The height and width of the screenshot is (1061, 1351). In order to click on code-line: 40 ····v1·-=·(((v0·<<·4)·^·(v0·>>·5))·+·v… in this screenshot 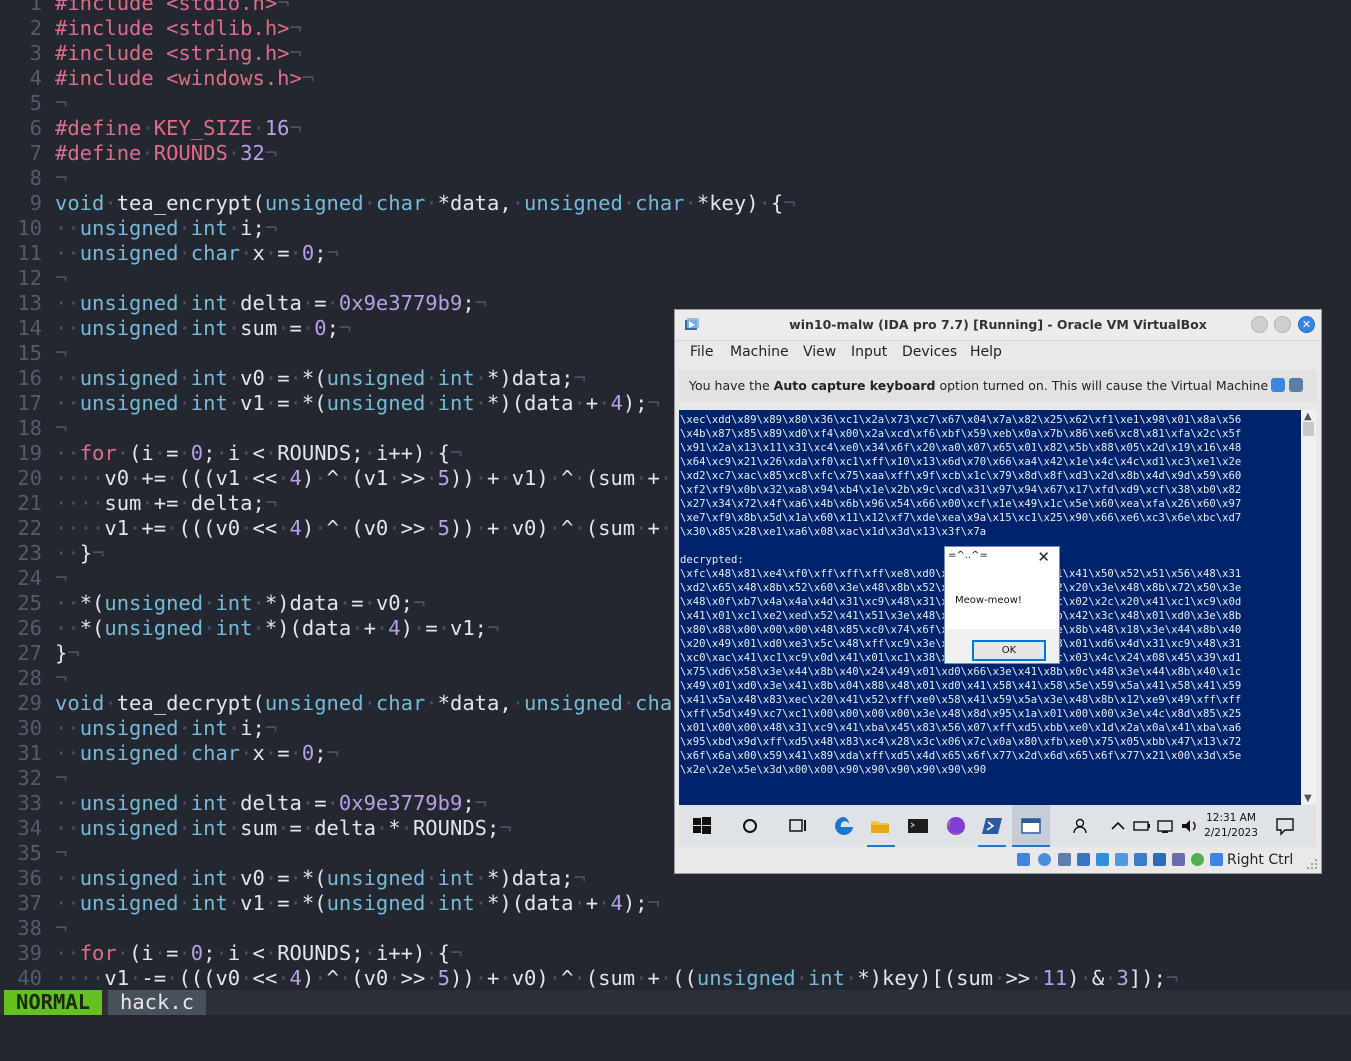, I will do `click(675, 978)`.